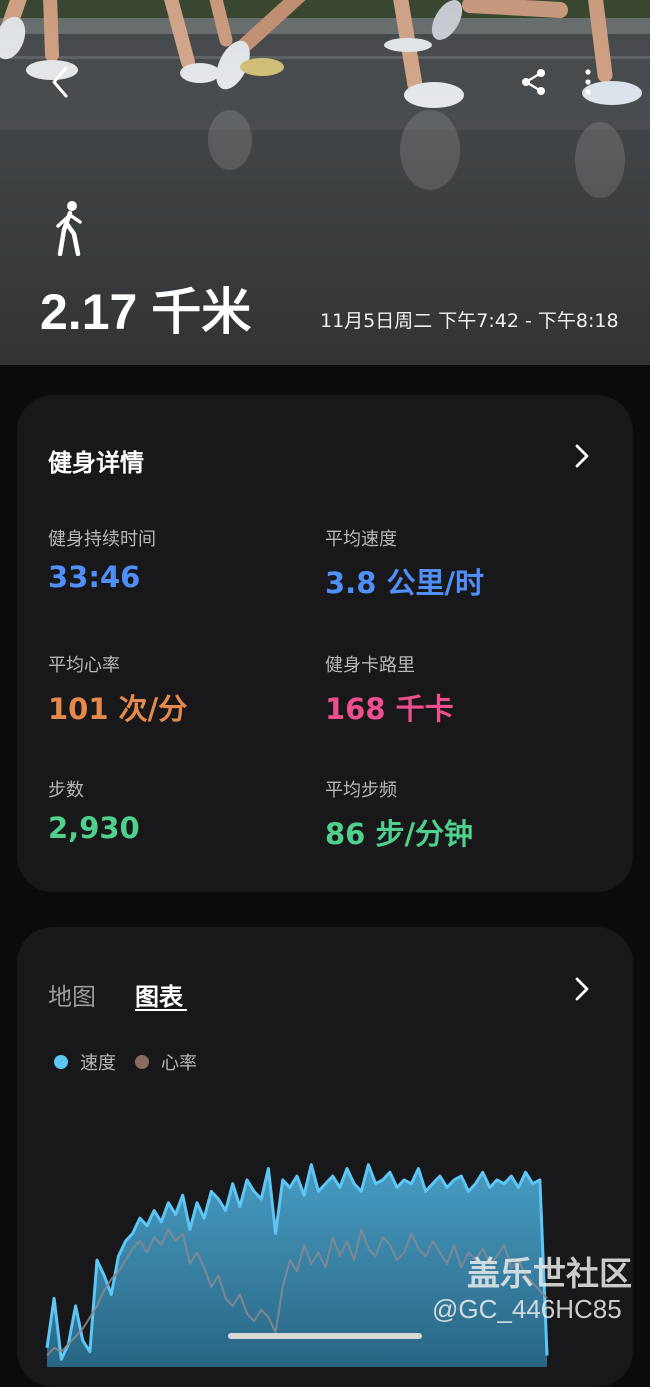 The width and height of the screenshot is (650, 1387). What do you see at coordinates (549, 1273) in the screenshot?
I see `watermark-community: 盖乐世社区` at bounding box center [549, 1273].